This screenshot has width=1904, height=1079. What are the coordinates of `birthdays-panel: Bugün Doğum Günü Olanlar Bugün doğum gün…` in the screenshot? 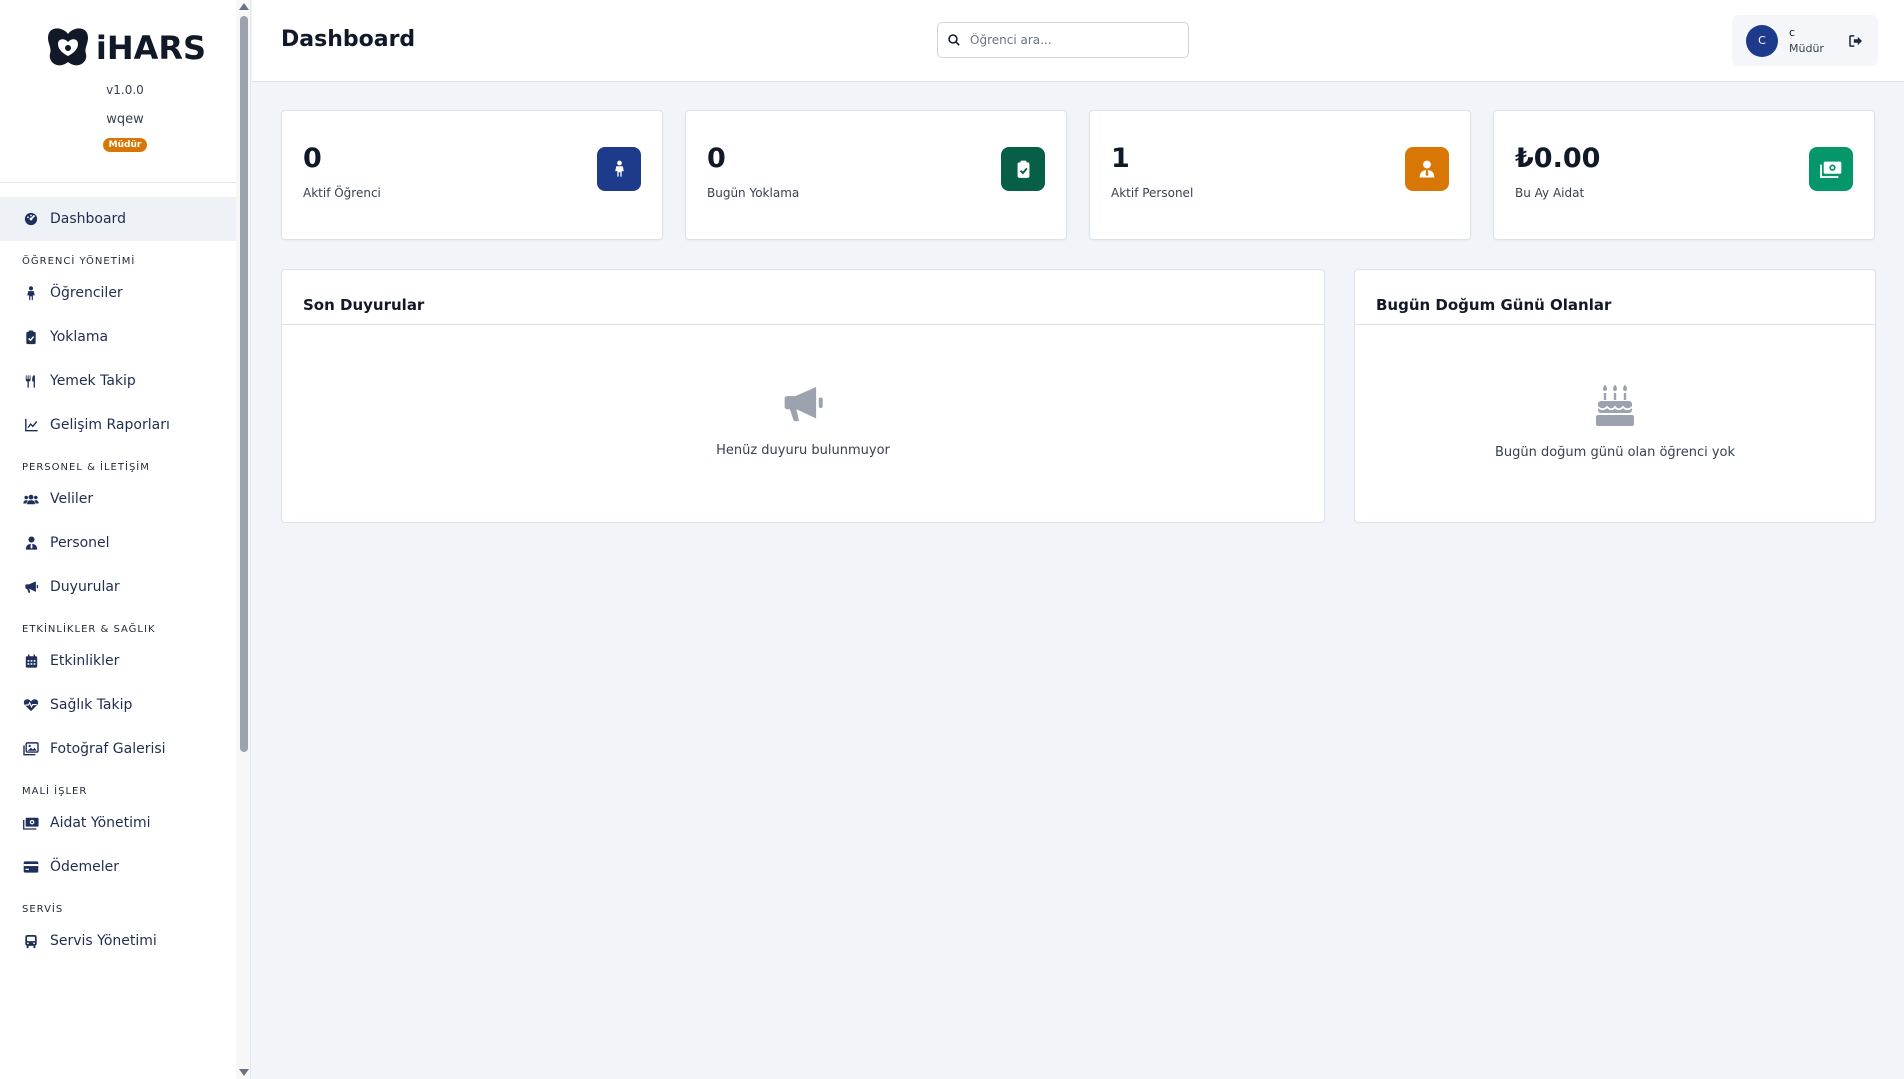 It's located at (1615, 396).